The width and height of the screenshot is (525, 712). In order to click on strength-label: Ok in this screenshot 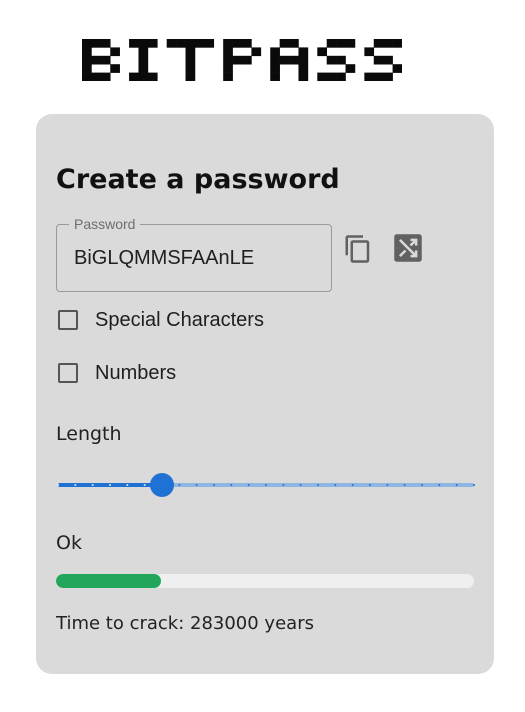, I will do `click(69, 543)`.